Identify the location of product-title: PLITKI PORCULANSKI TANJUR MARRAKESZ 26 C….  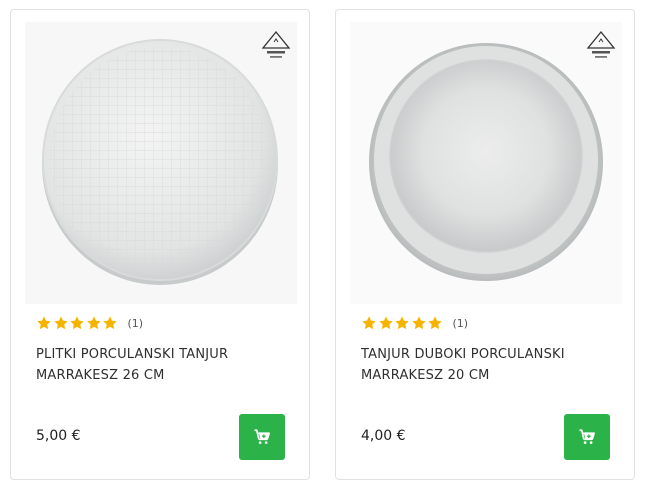
(161, 365).